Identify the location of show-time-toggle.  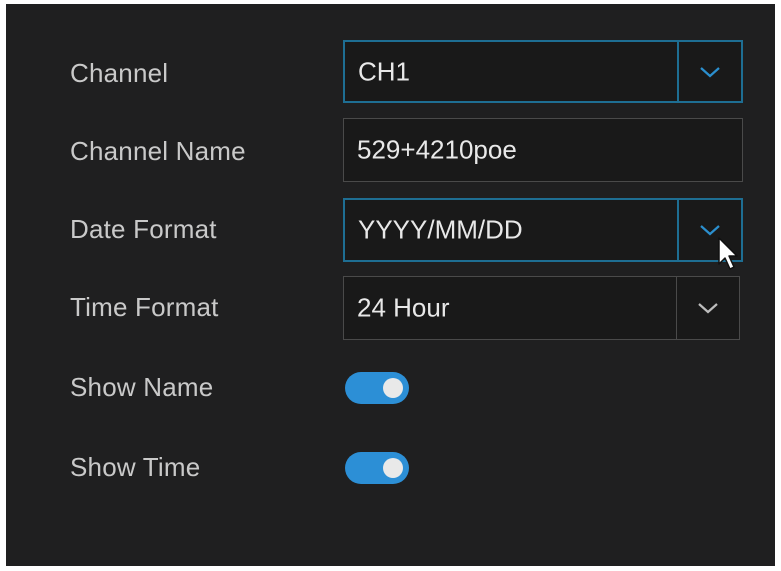
(377, 468).